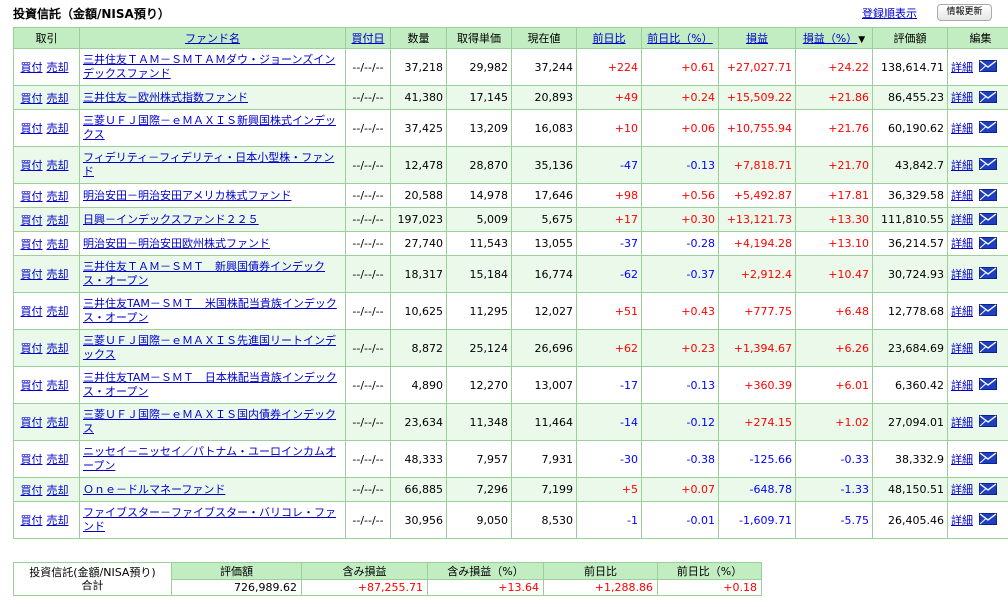  I want to click on profit-loss-pct-cell: +21.76, so click(834, 128).